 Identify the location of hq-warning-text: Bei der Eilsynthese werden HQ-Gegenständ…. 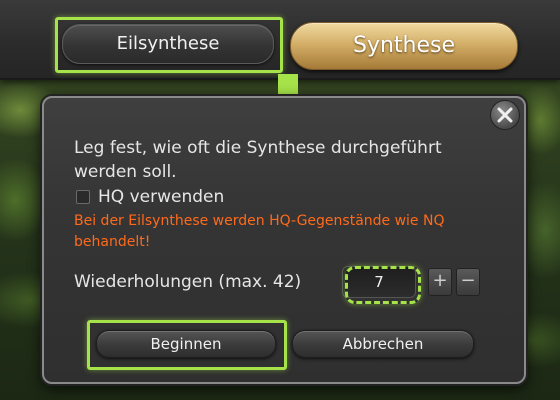
(259, 231).